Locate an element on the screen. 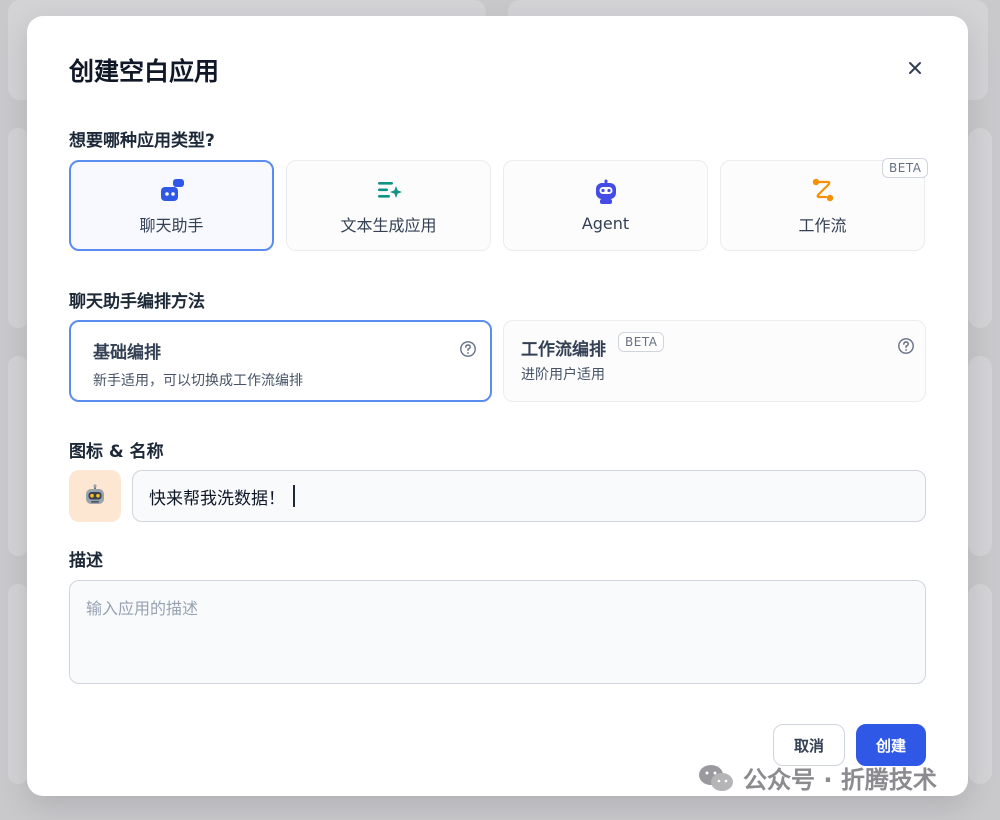  mode-title: 工作流编排 is located at coordinates (563, 350).